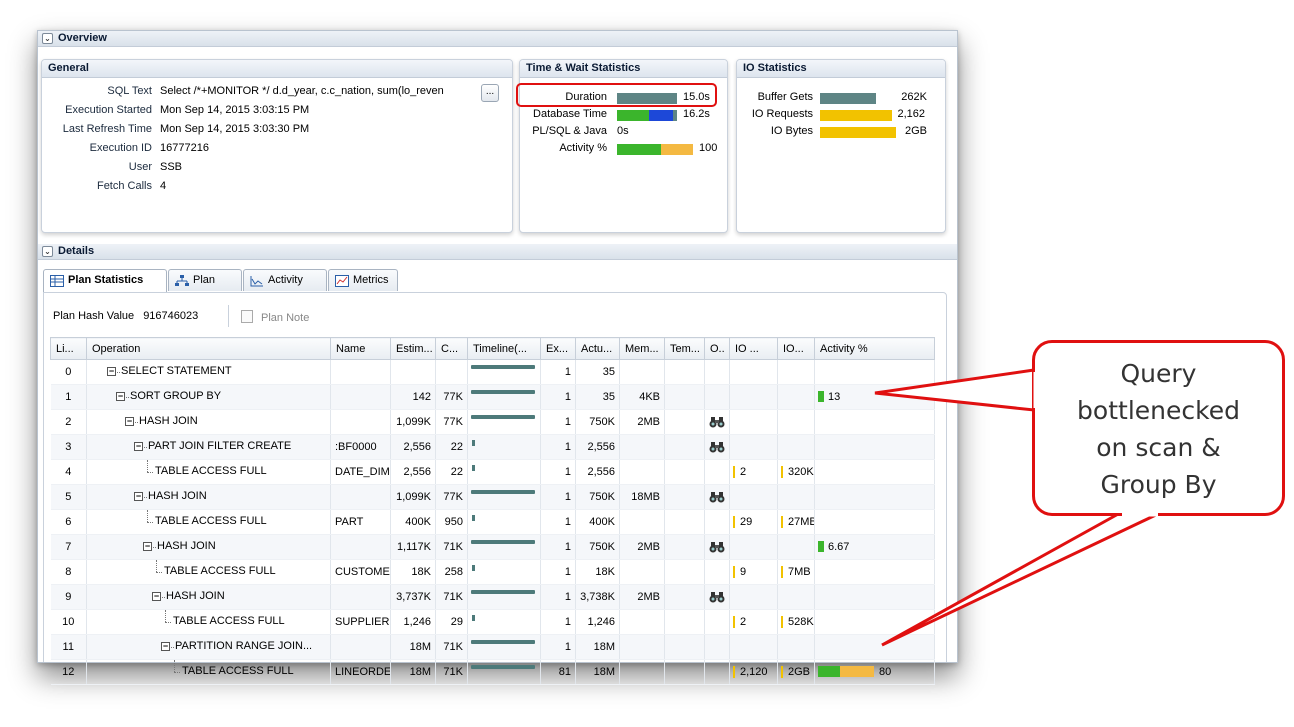 The height and width of the screenshot is (727, 1294). What do you see at coordinates (782, 114) in the screenshot?
I see `io-label: IO Requests` at bounding box center [782, 114].